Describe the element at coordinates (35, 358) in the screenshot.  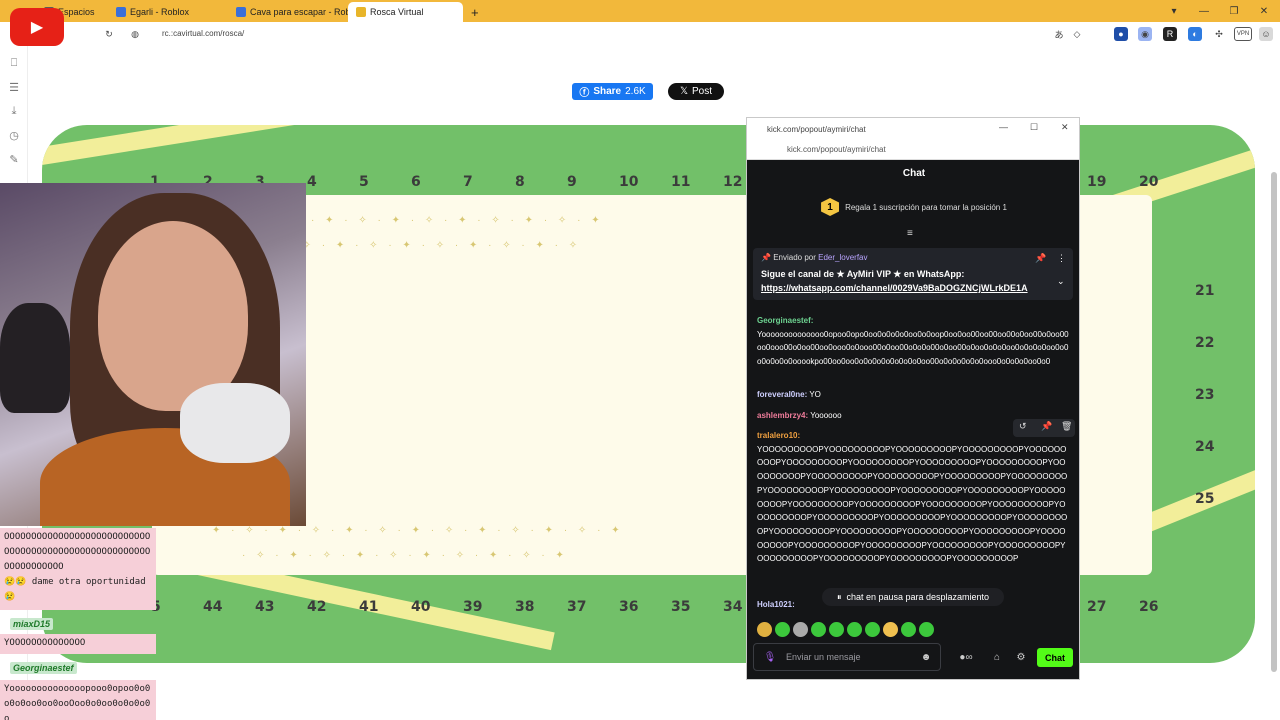
I see `plush-toy` at that location.